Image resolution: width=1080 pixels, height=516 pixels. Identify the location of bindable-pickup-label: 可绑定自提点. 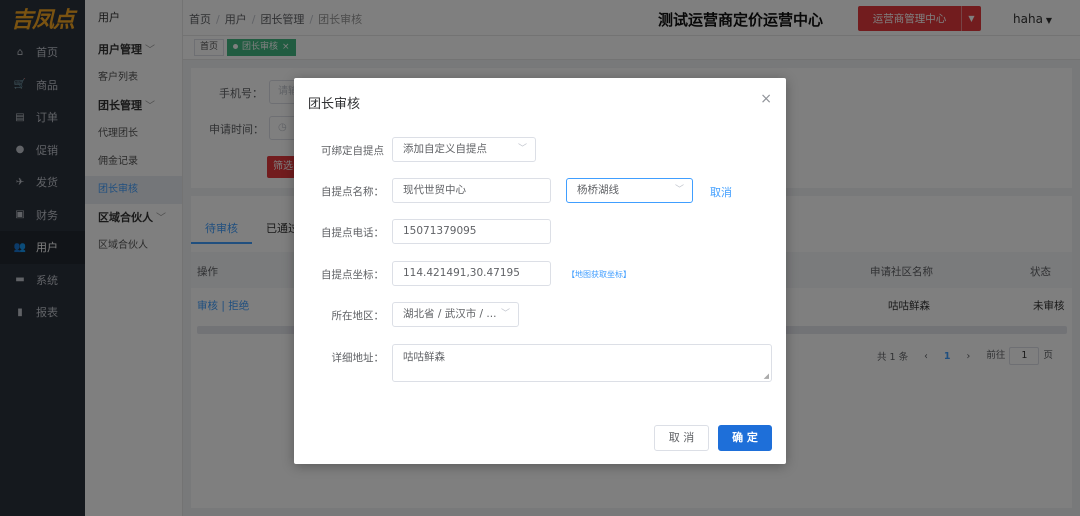
(352, 151).